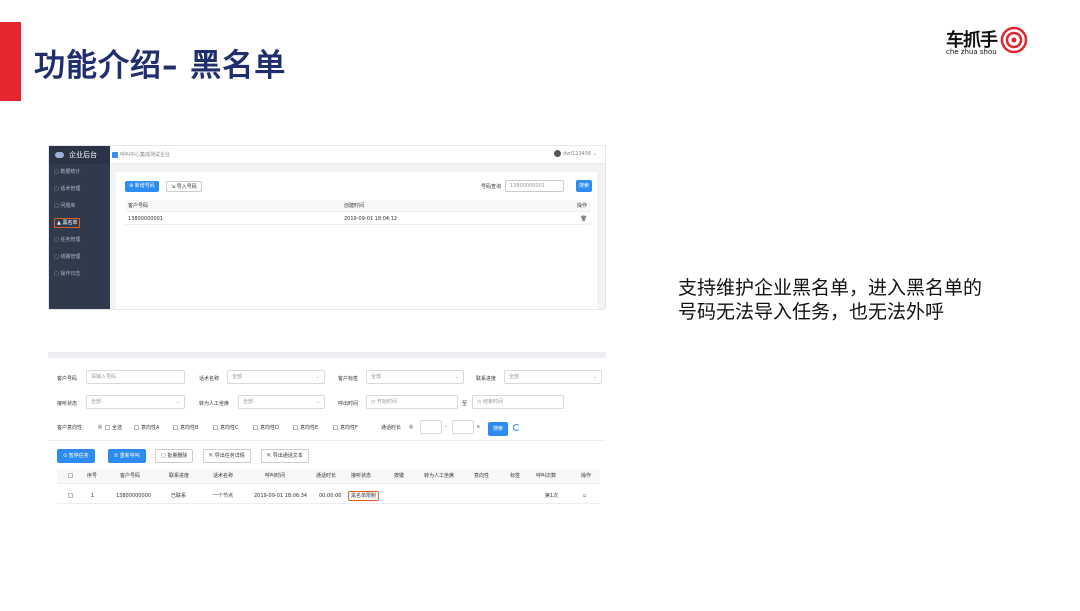 This screenshot has width=1080, height=611. Describe the element at coordinates (79, 155) in the screenshot. I see `sidebar-brand: 企业后台` at that location.